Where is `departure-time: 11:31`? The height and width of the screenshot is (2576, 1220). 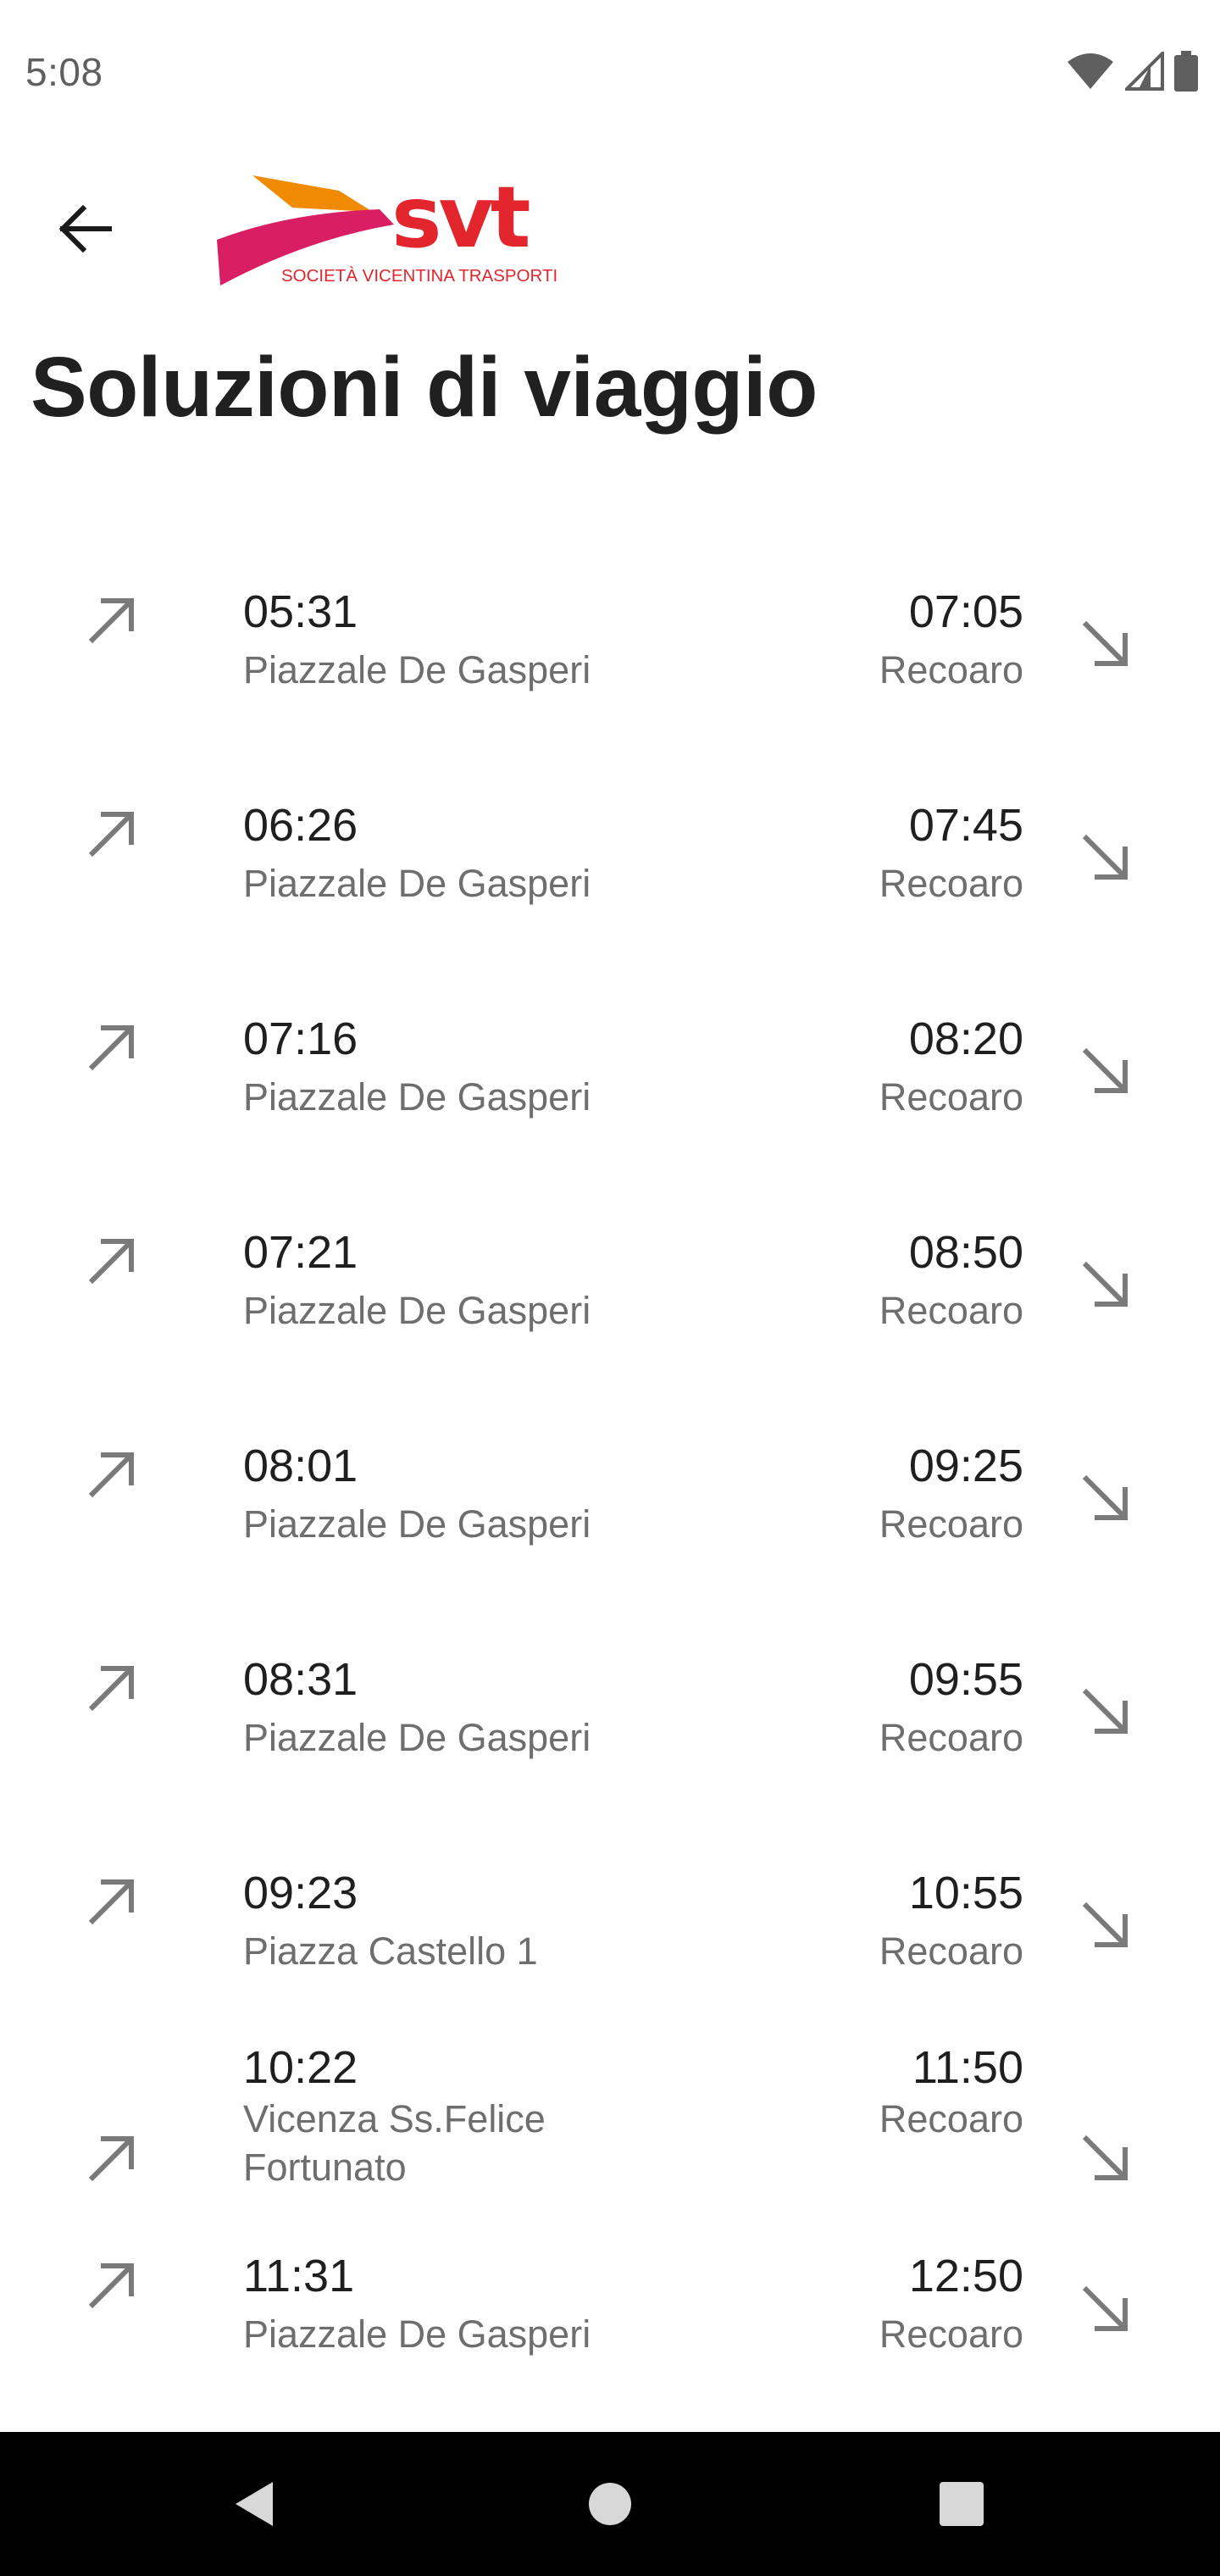 departure-time: 11:31 is located at coordinates (299, 2276).